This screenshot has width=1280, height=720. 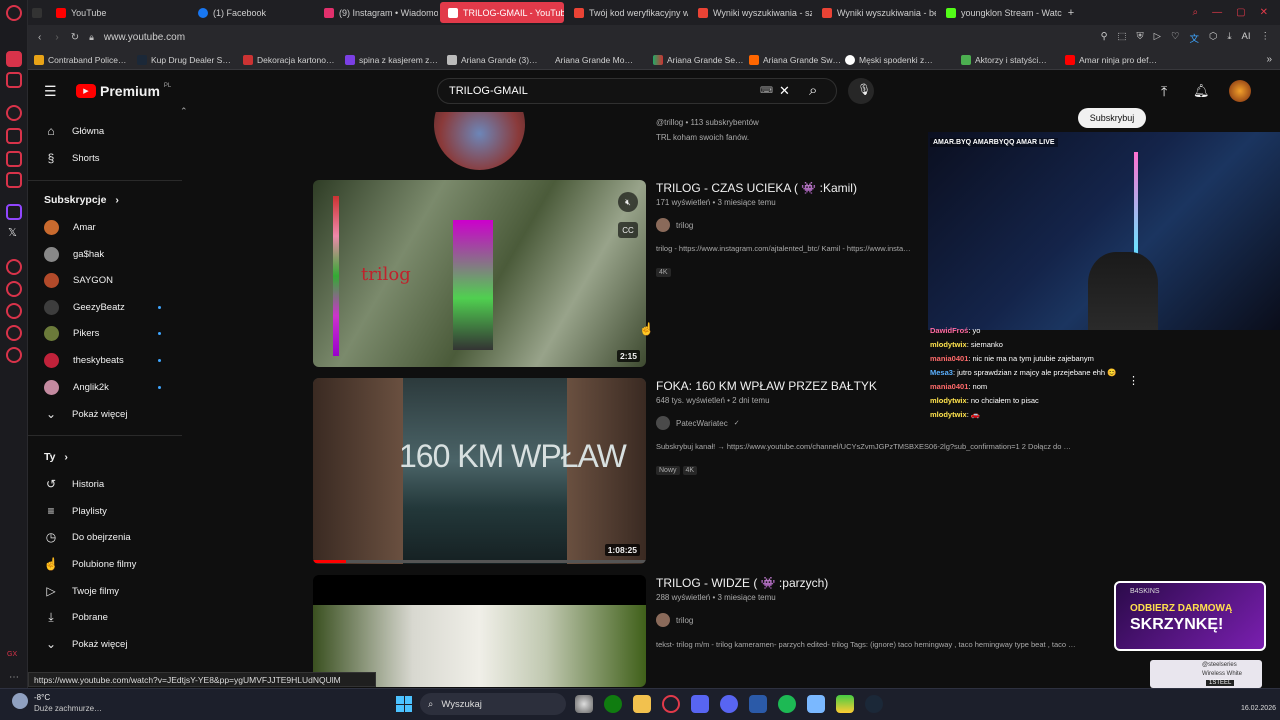 What do you see at coordinates (766, 386) in the screenshot?
I see `video-title: FOKA: 160 KM WPŁAW PRZEZ BAŁTYK` at bounding box center [766, 386].